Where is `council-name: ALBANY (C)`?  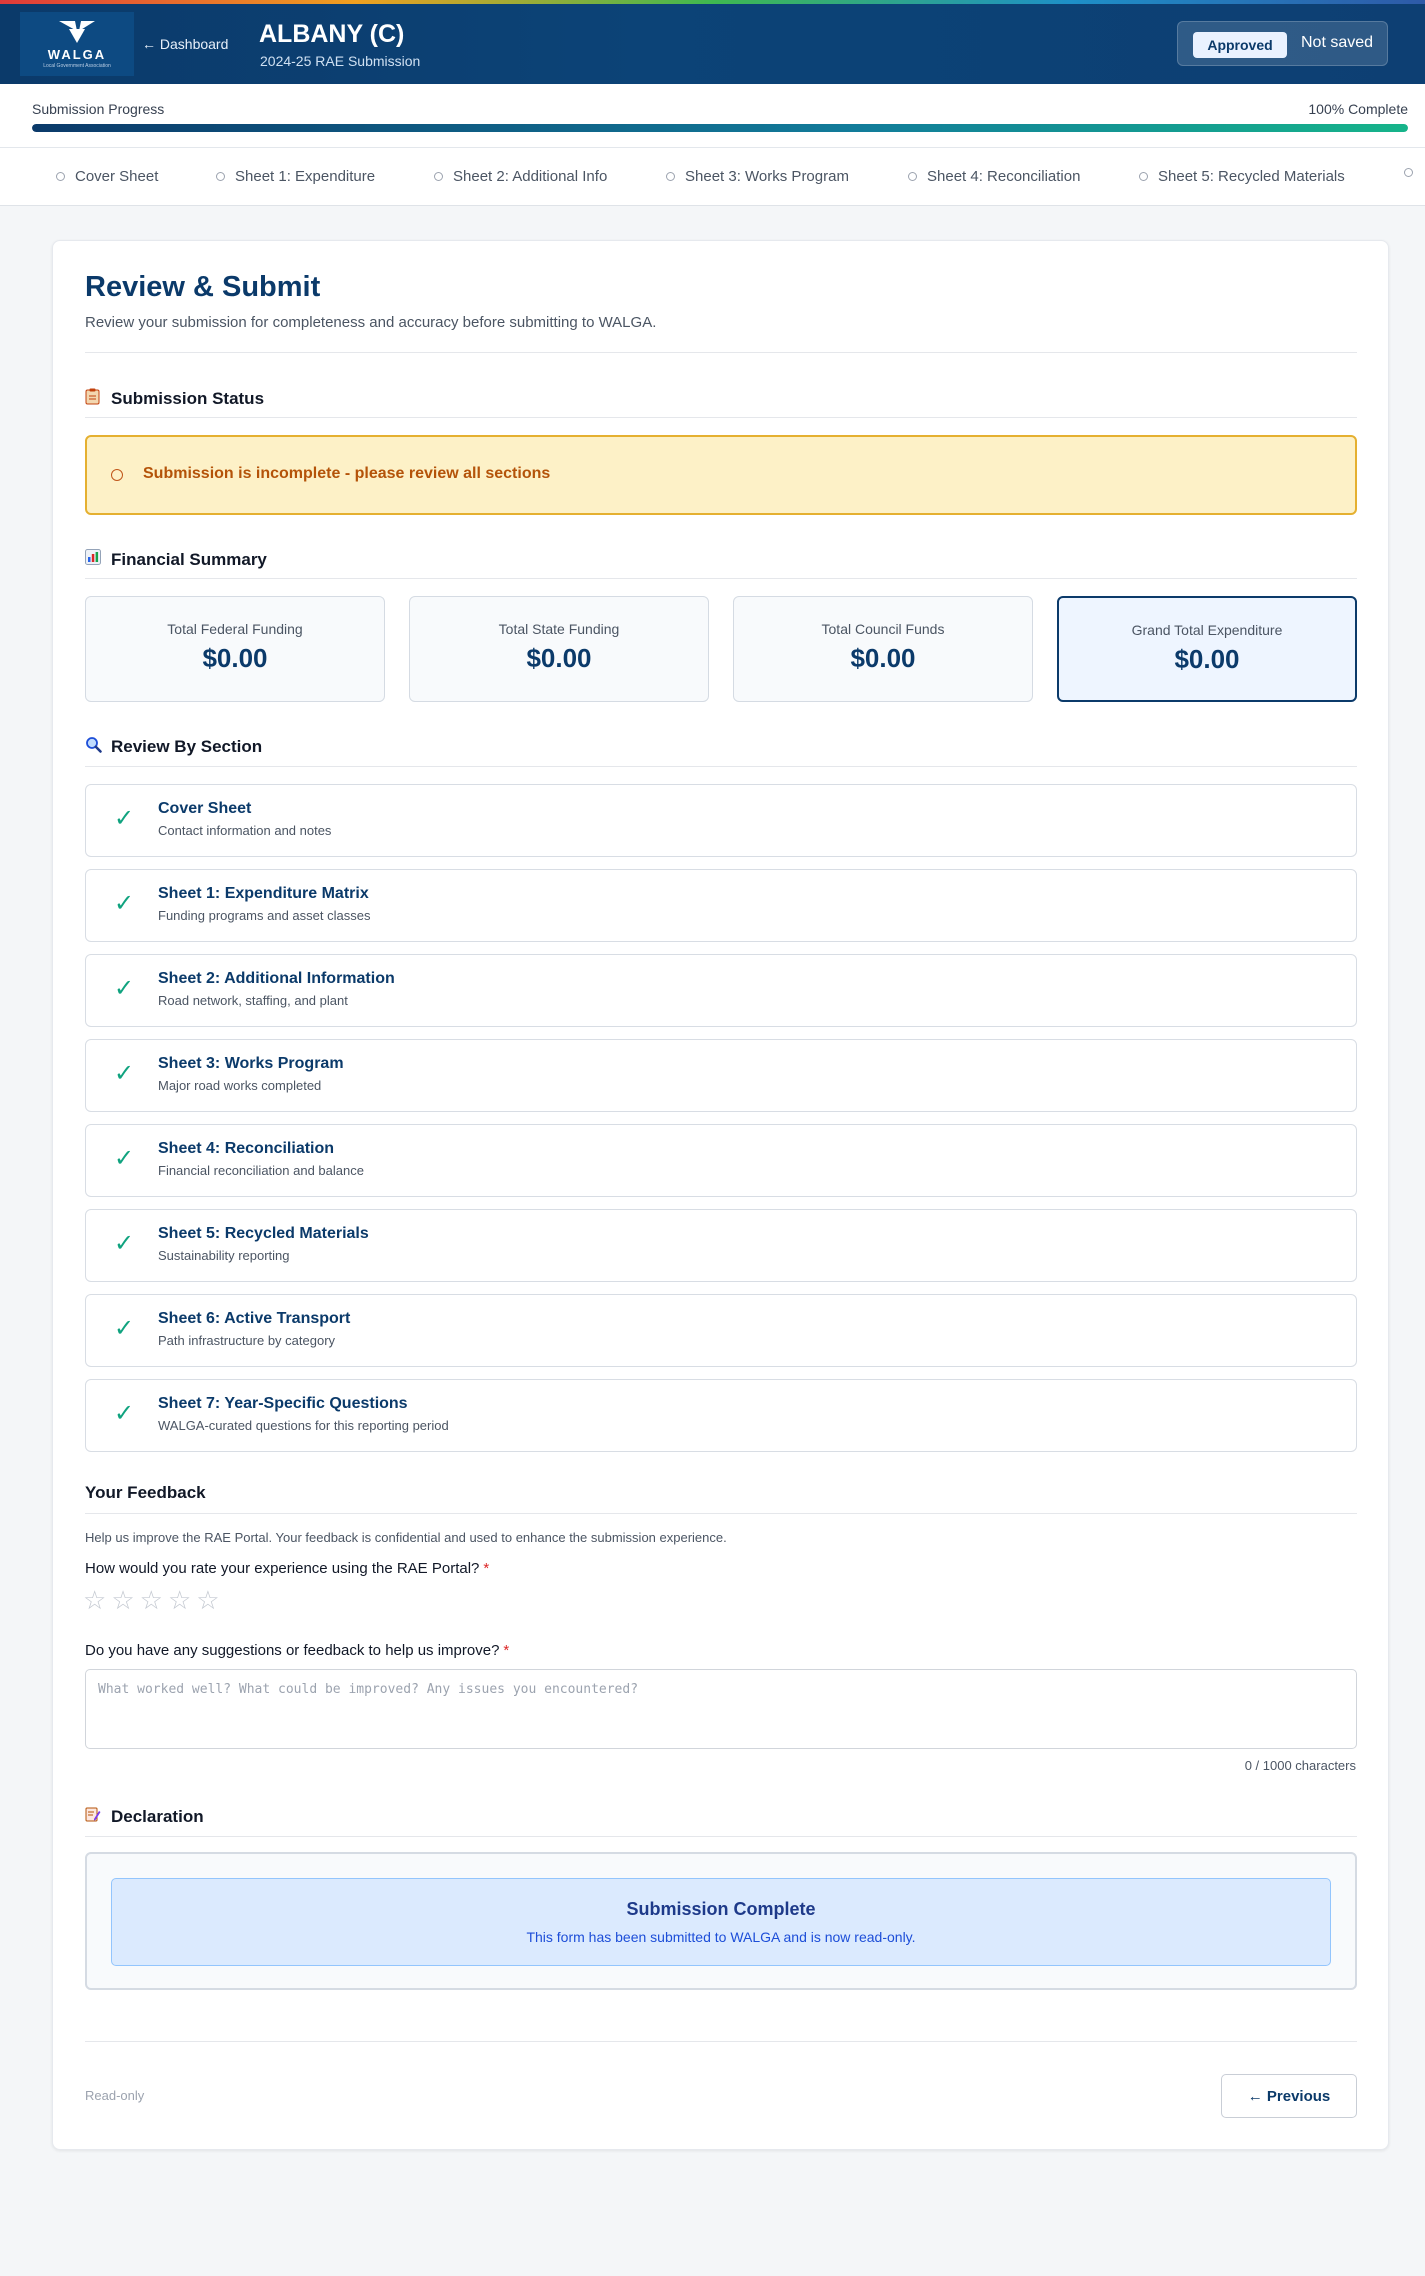
council-name: ALBANY (C) is located at coordinates (332, 34).